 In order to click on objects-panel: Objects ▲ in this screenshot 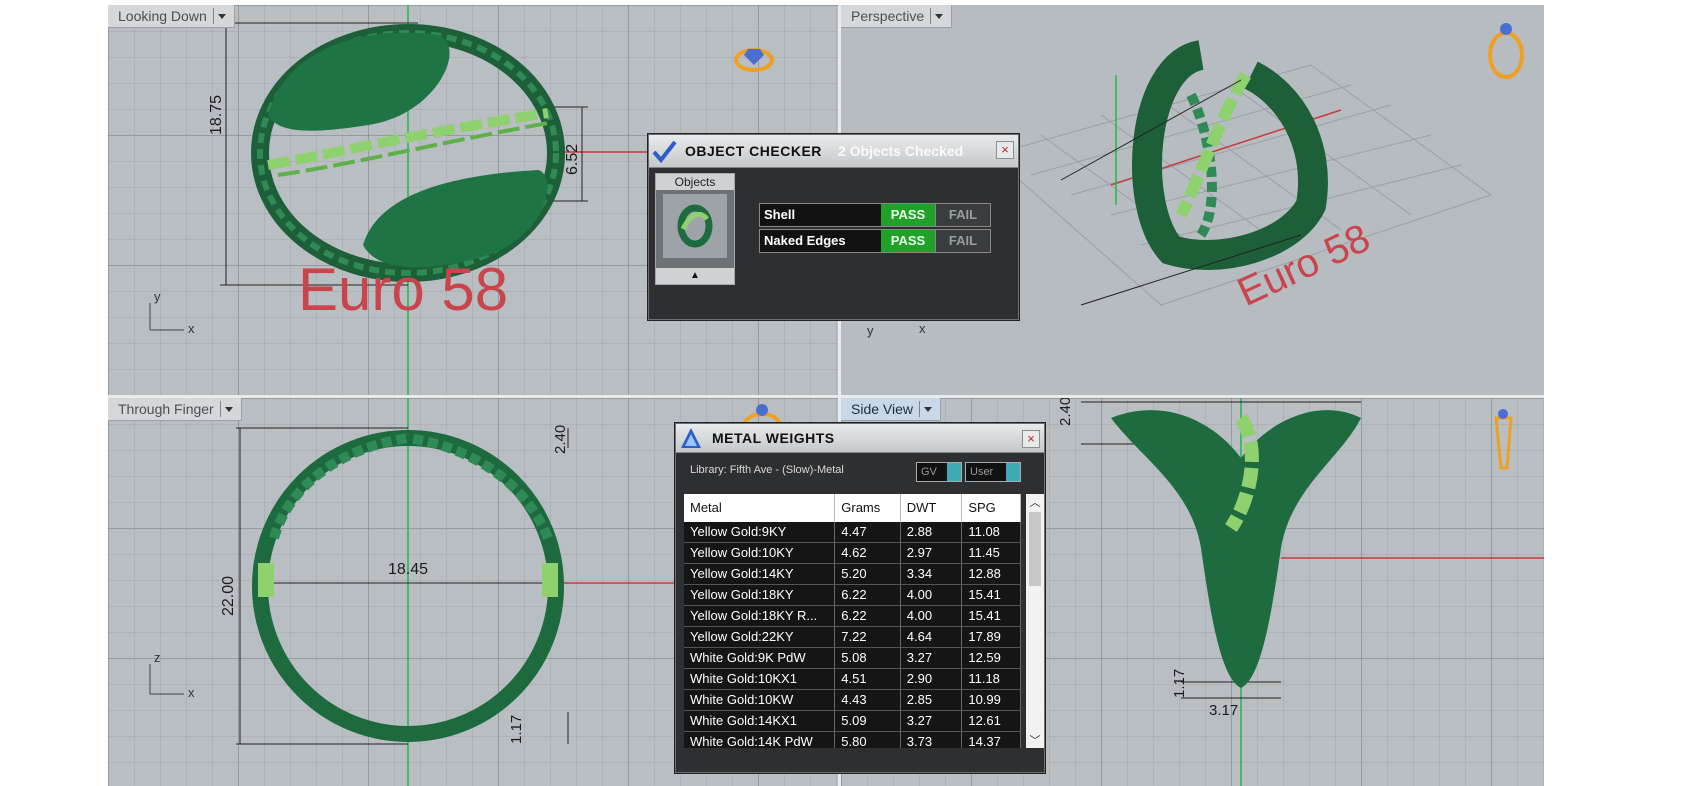, I will do `click(695, 229)`.